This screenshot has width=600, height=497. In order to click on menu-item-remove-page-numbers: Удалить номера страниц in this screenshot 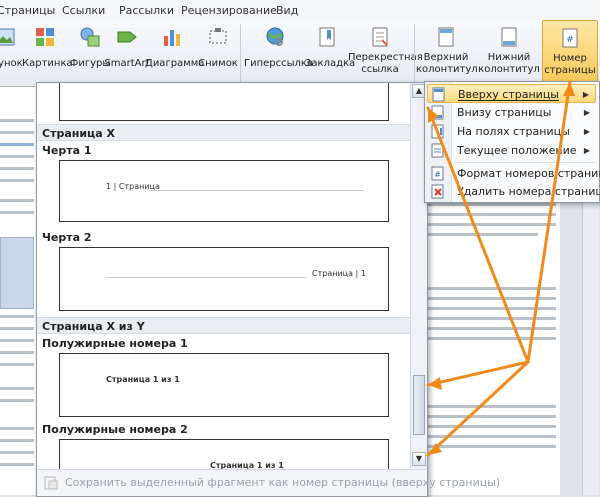, I will do `click(513, 191)`.